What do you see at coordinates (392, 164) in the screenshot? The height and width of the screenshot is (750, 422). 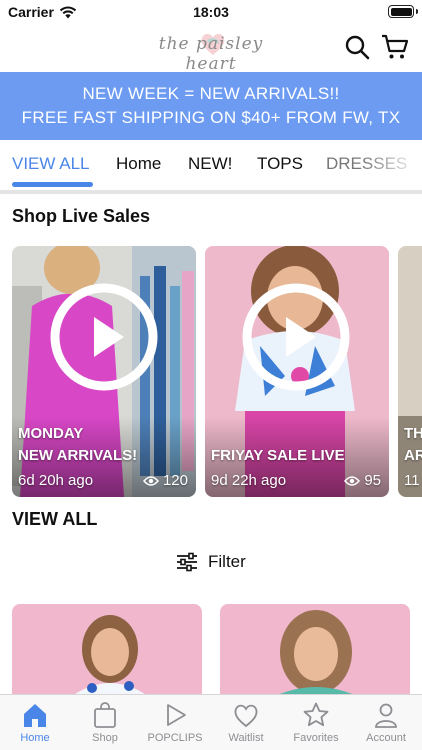 I see `tabs-fade` at bounding box center [392, 164].